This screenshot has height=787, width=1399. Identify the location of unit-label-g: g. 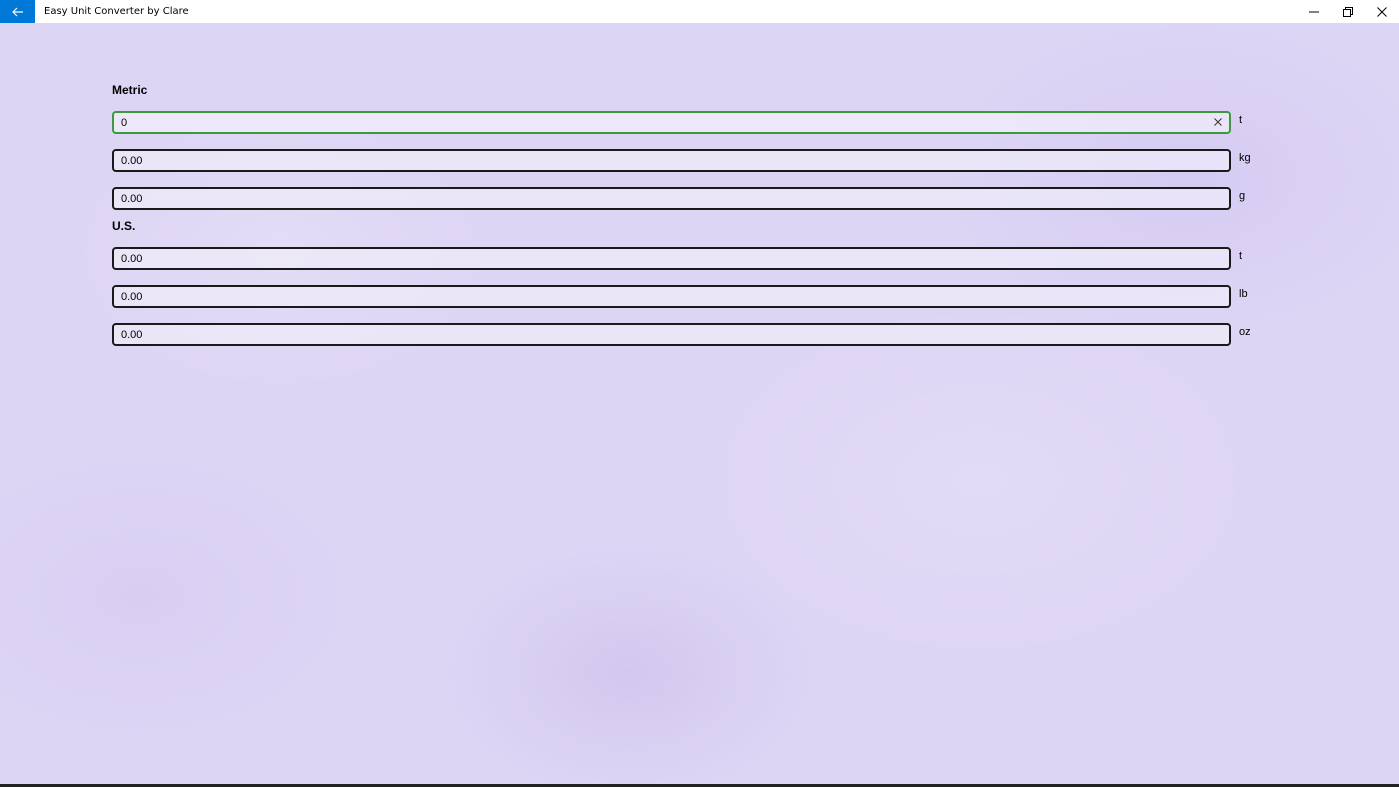
(1242, 196).